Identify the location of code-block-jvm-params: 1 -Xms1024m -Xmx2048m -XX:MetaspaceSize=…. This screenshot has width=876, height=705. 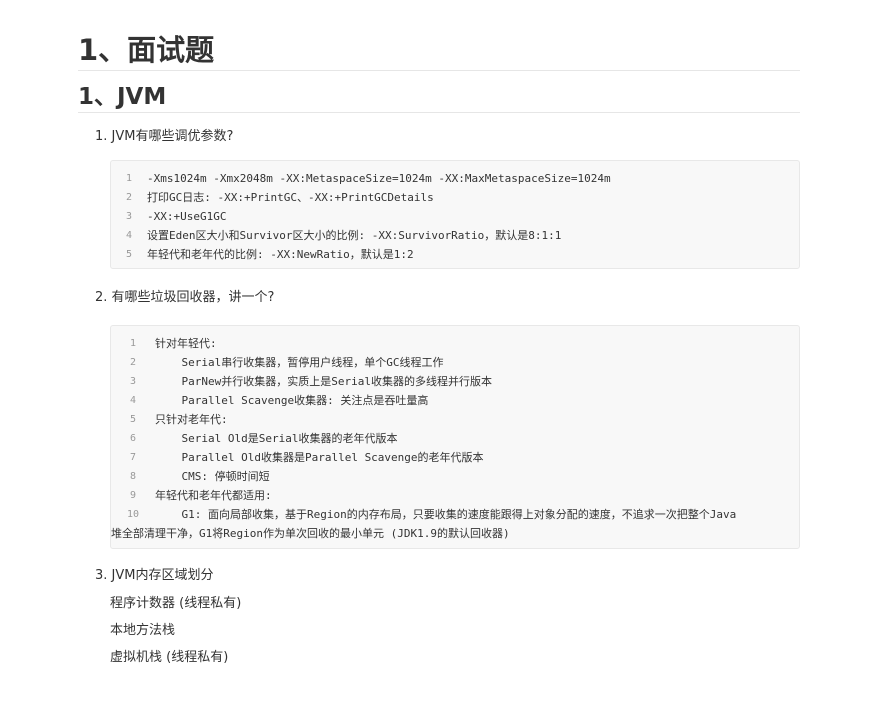
(455, 214).